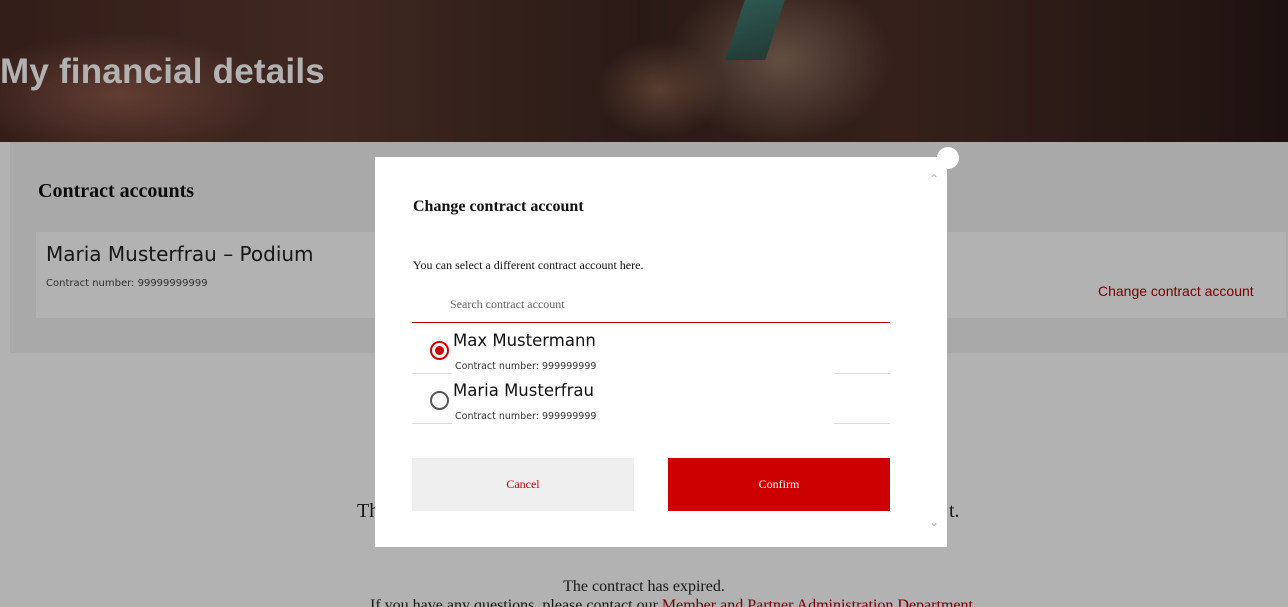 The width and height of the screenshot is (1288, 607). What do you see at coordinates (936, 522) in the screenshot?
I see `chevron-down-icon: ⌄` at bounding box center [936, 522].